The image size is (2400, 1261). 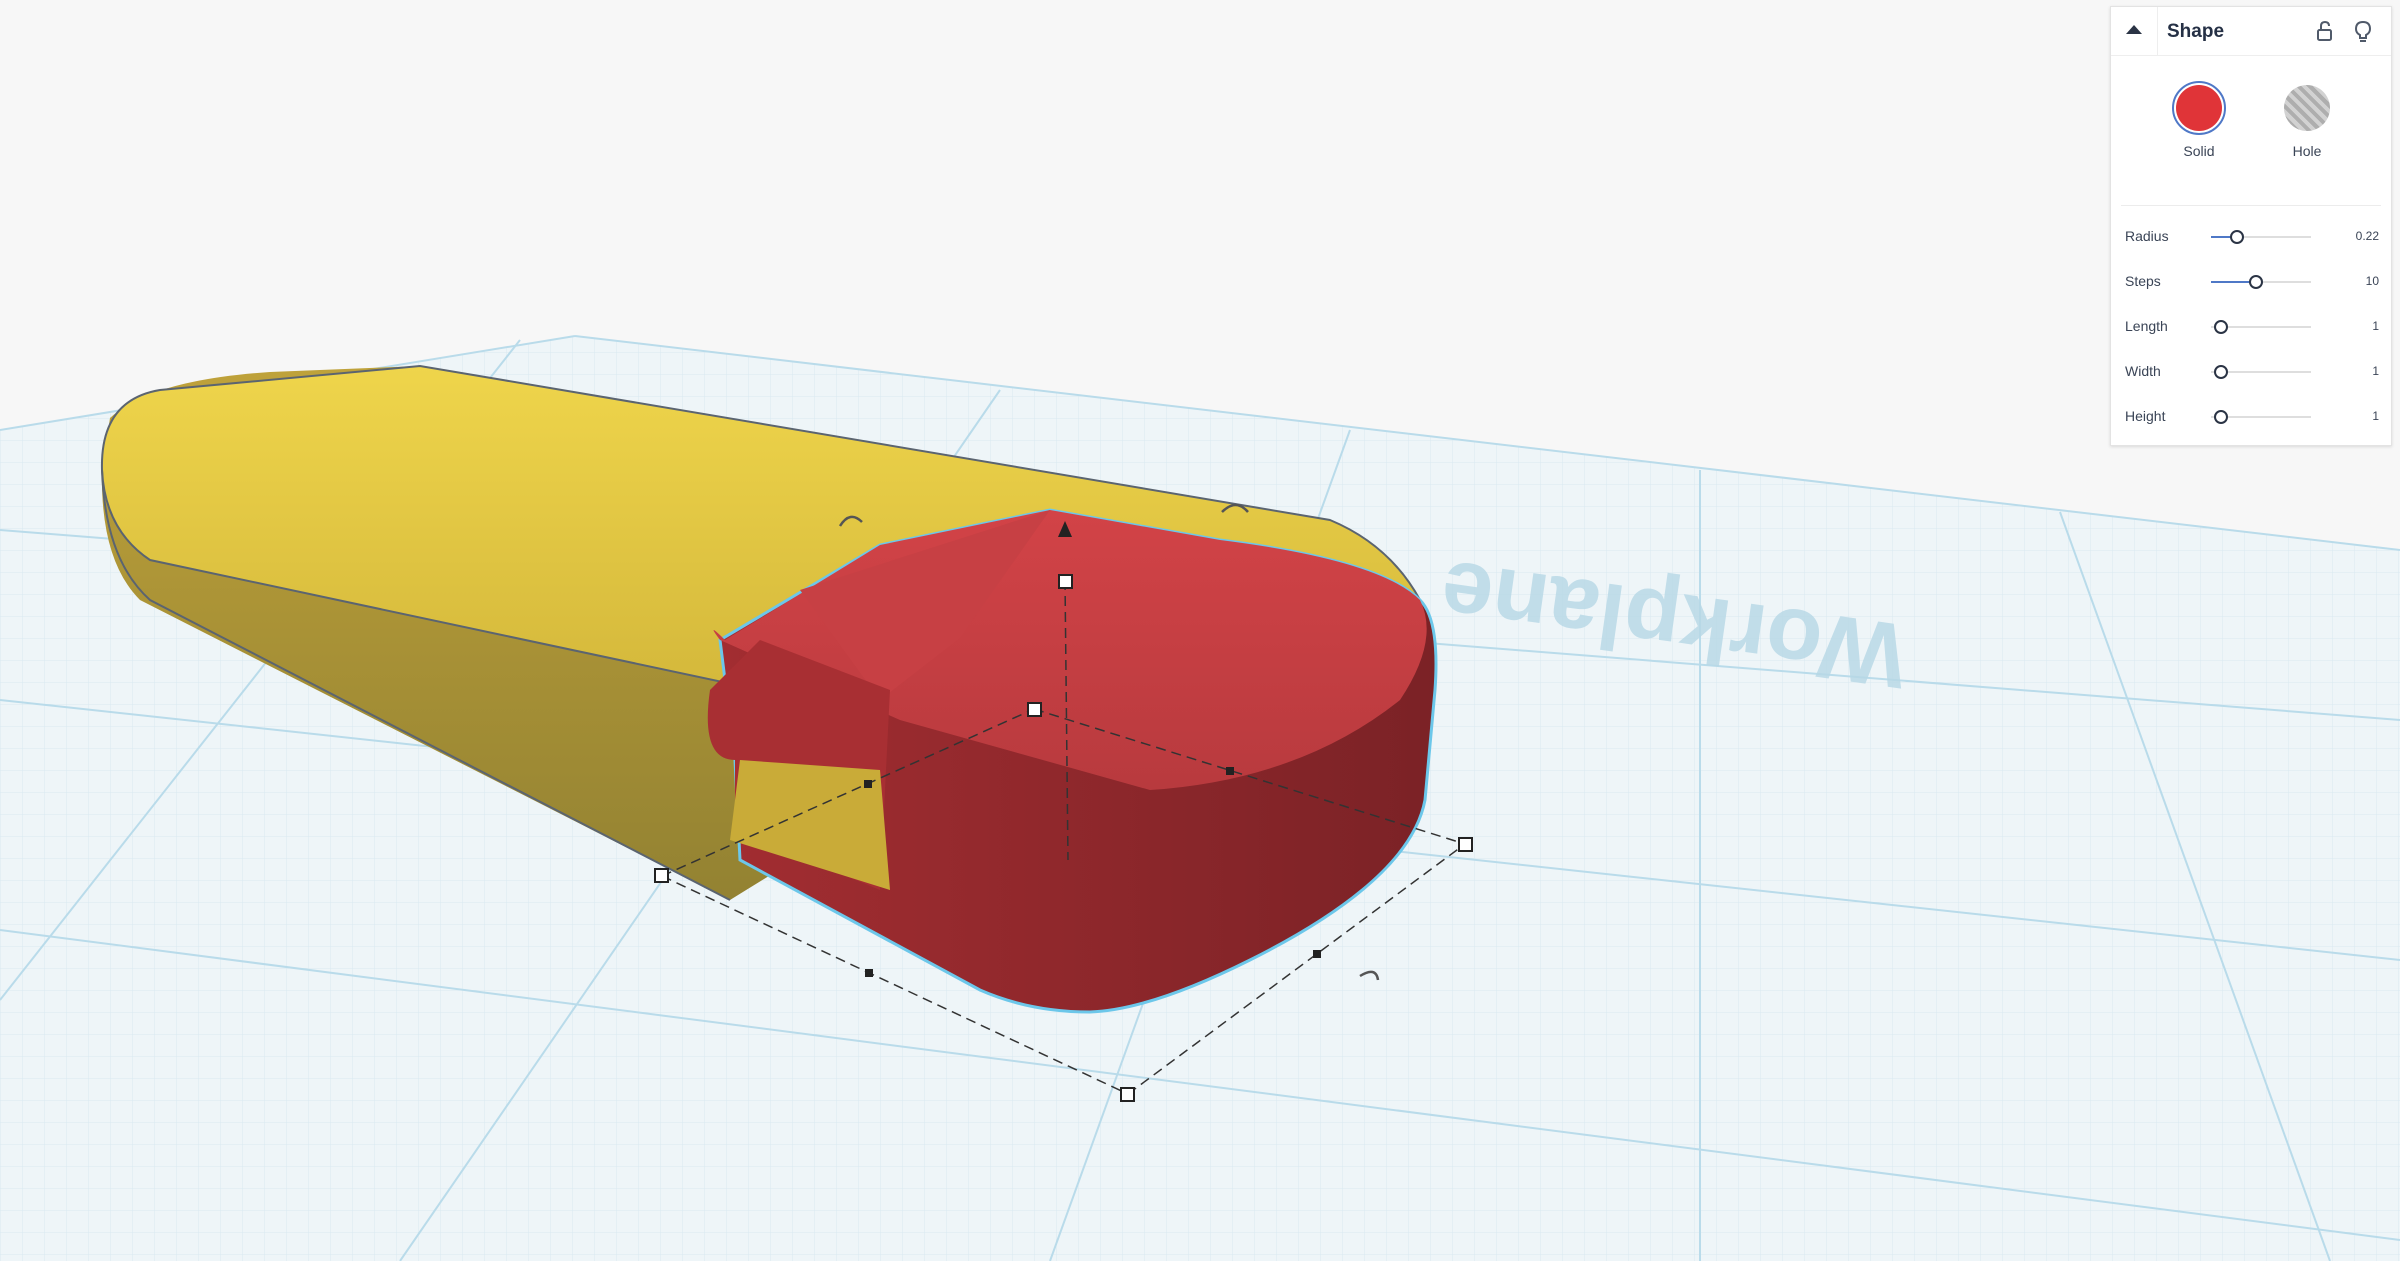 What do you see at coordinates (2349, 236) in the screenshot?
I see `radius-value: 0.22` at bounding box center [2349, 236].